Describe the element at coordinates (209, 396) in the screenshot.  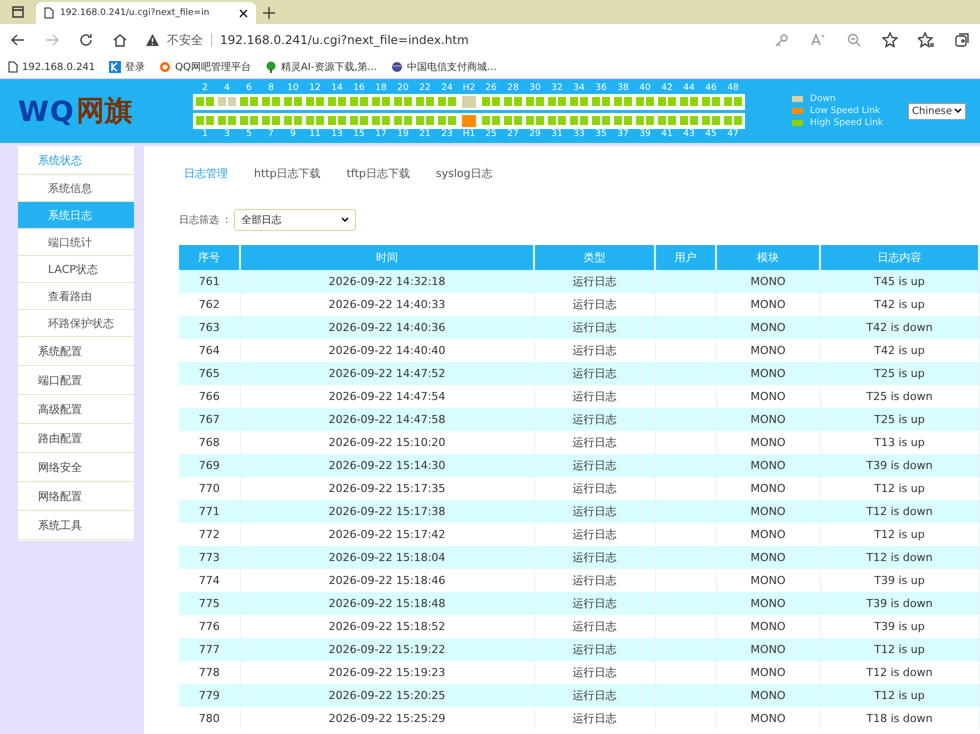
I see `table-cell: 766` at that location.